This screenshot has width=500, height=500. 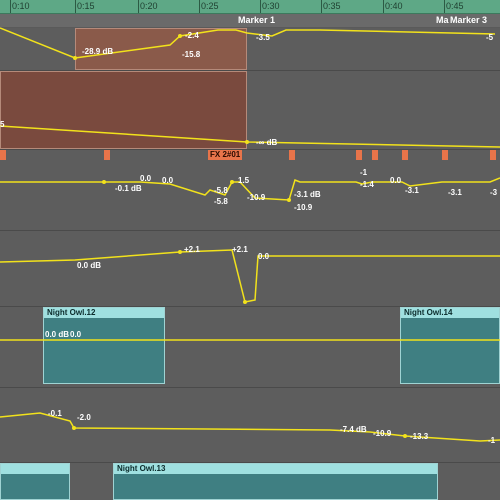 What do you see at coordinates (248, 43) in the screenshot?
I see `automation-line-lane1` at bounding box center [248, 43].